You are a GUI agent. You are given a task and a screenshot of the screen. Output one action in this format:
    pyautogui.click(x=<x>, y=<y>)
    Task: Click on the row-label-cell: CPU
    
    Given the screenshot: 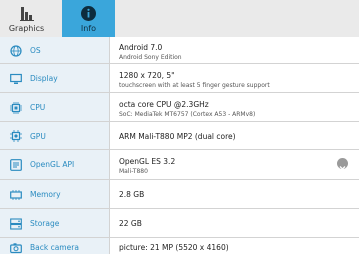 What is the action you would take?
    pyautogui.click(x=55, y=107)
    